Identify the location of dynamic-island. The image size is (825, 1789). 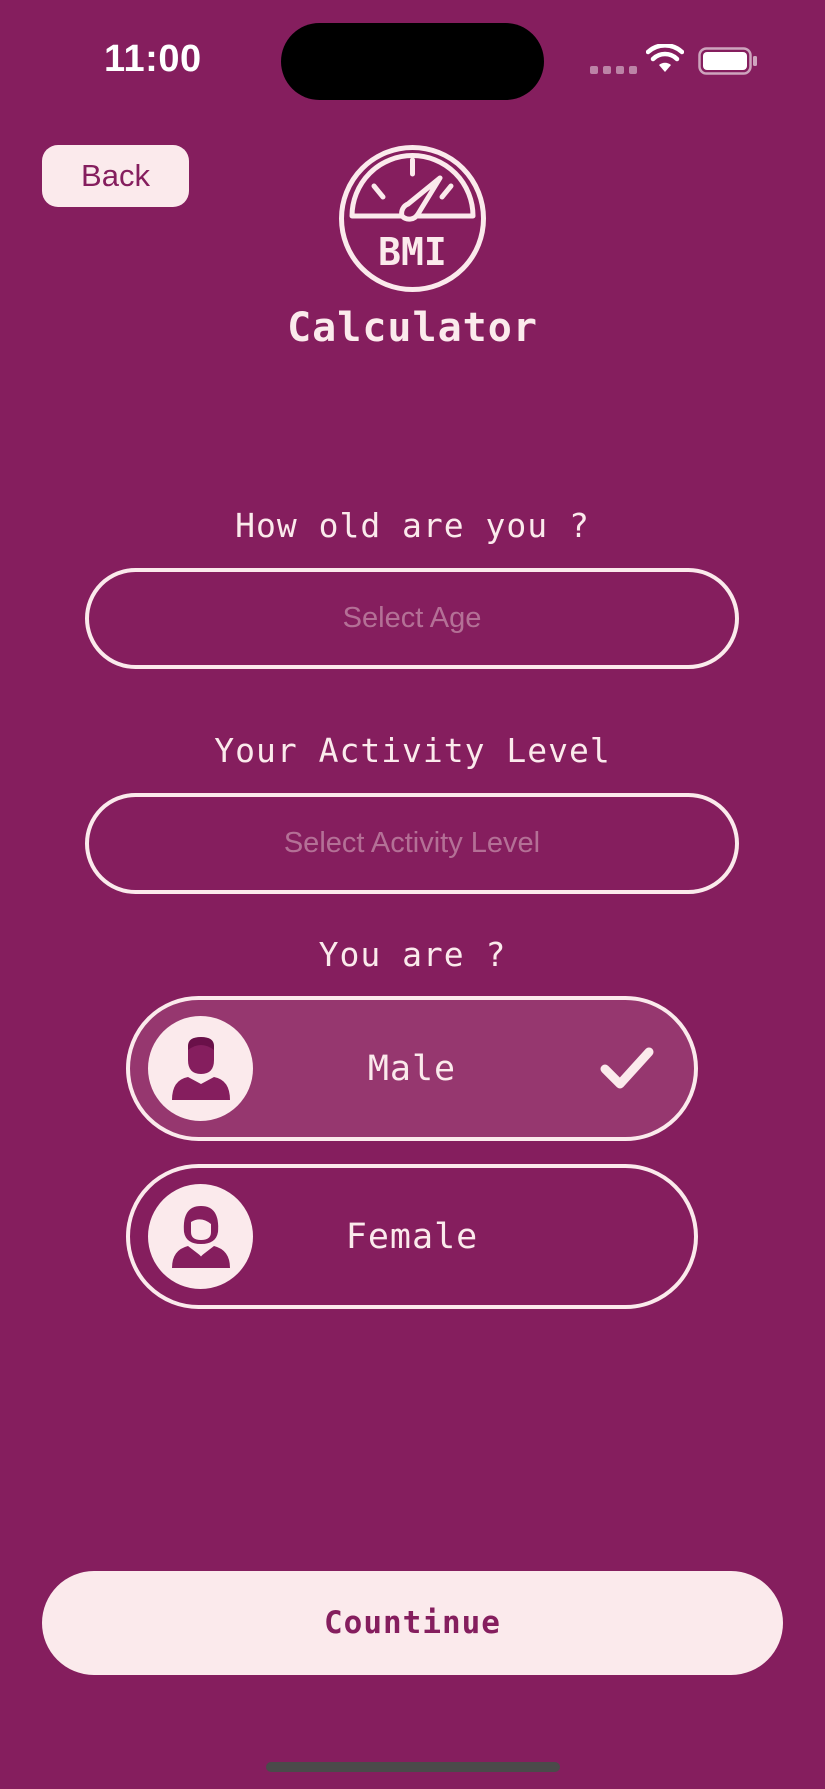
(412, 61).